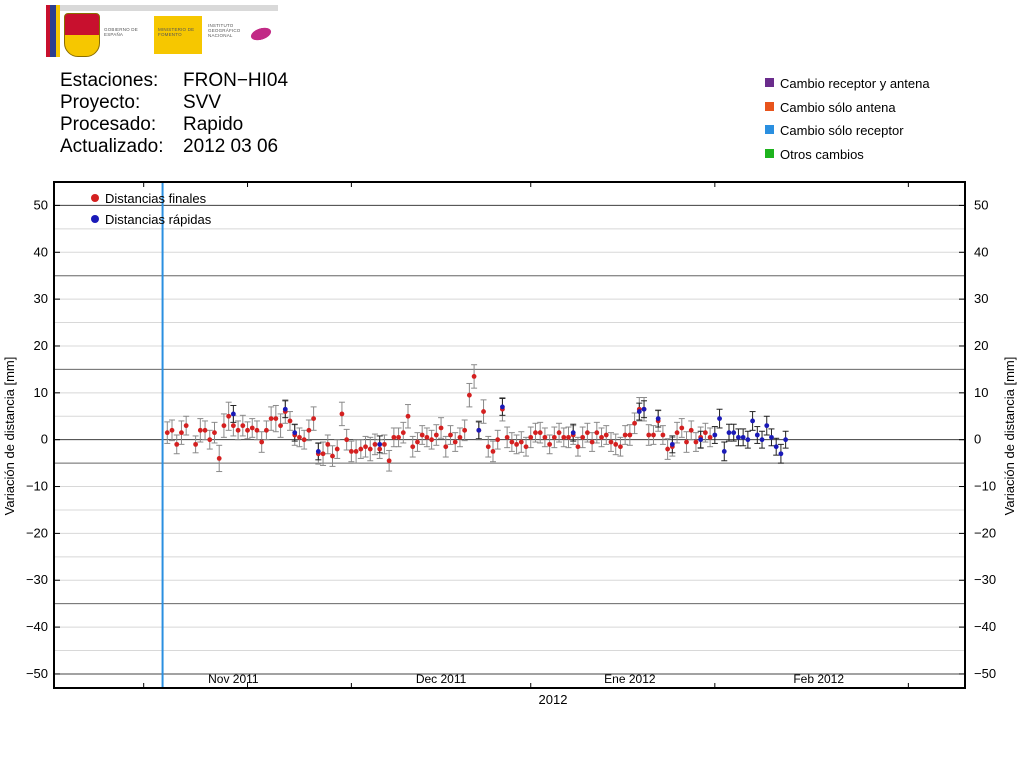 The image size is (1023, 760). I want to click on y-tick-label-left: −30, so click(37, 579).